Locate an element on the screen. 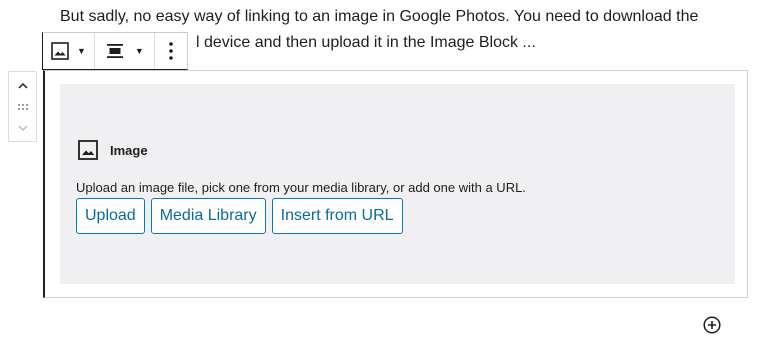 This screenshot has height=338, width=774. more-options-group is located at coordinates (171, 51).